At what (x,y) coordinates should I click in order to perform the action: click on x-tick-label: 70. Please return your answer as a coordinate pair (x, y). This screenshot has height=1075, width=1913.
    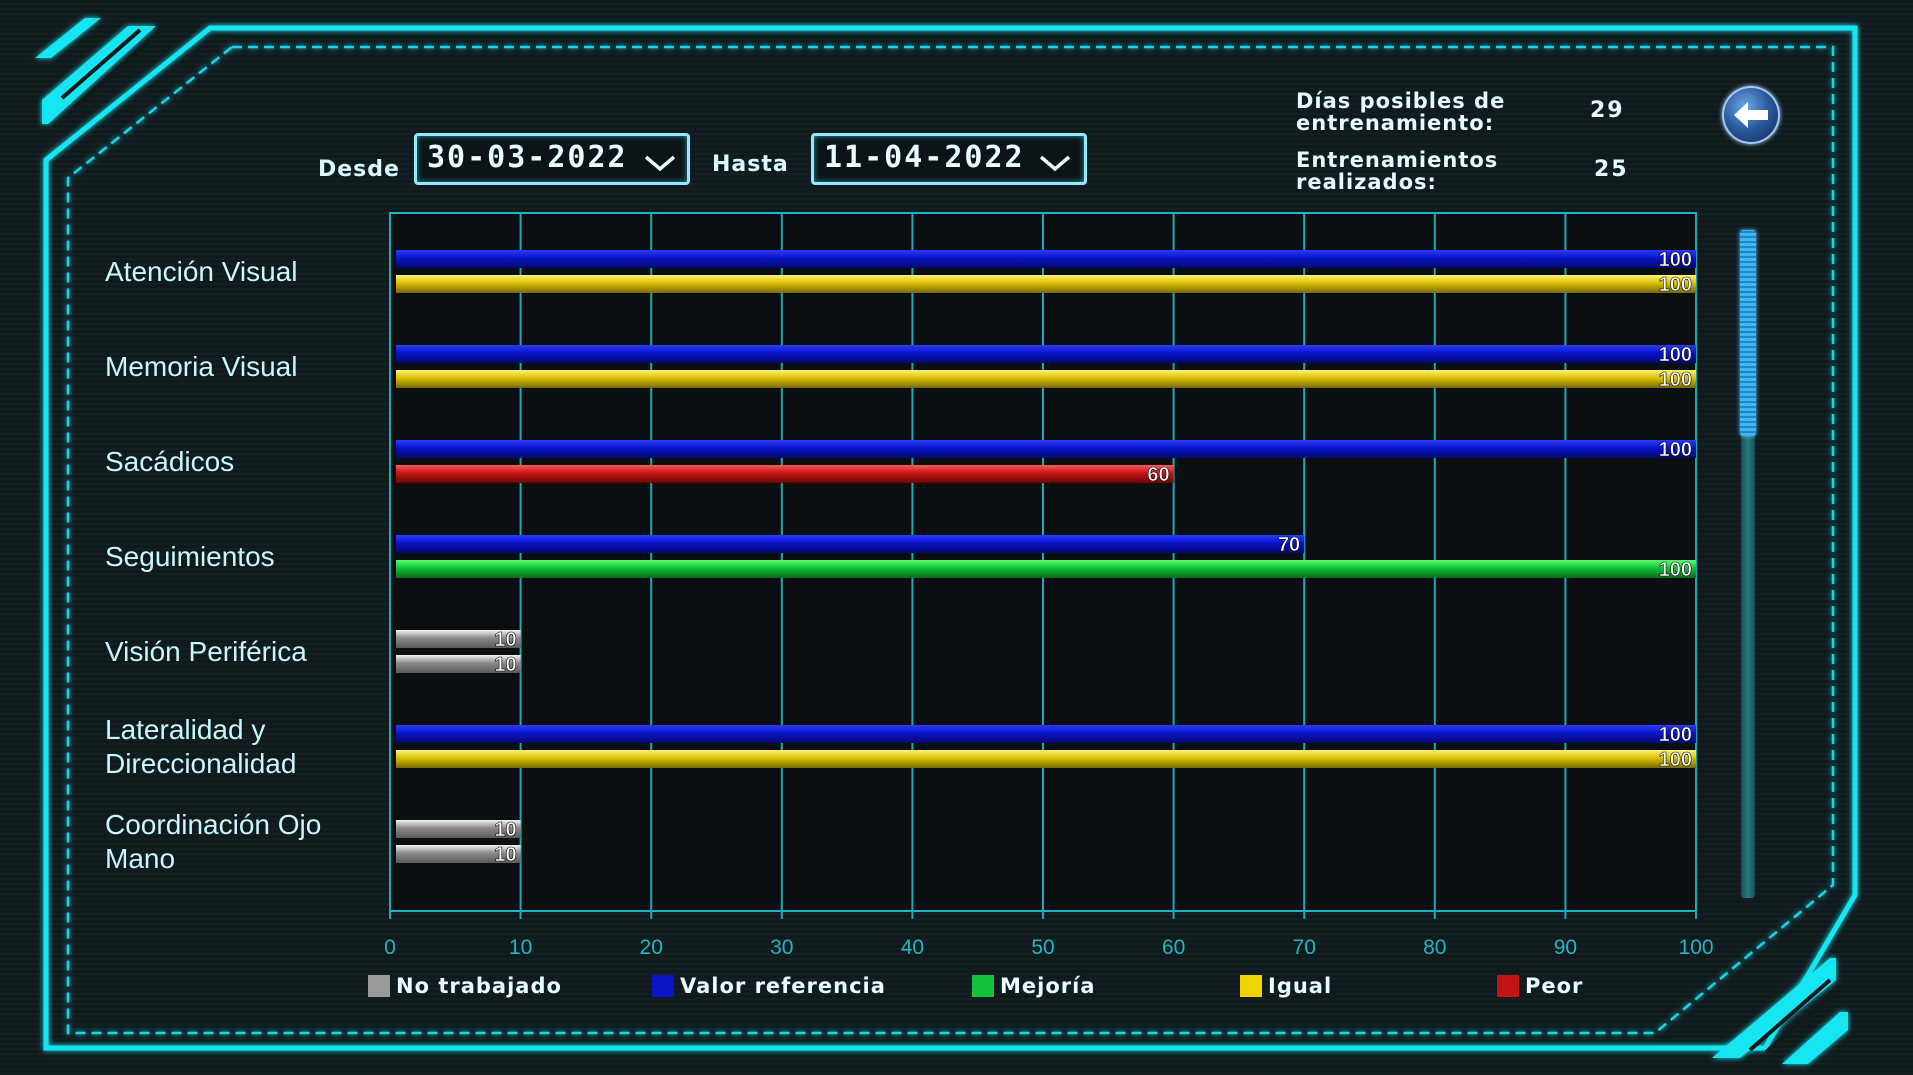
    Looking at the image, I should click on (1304, 947).